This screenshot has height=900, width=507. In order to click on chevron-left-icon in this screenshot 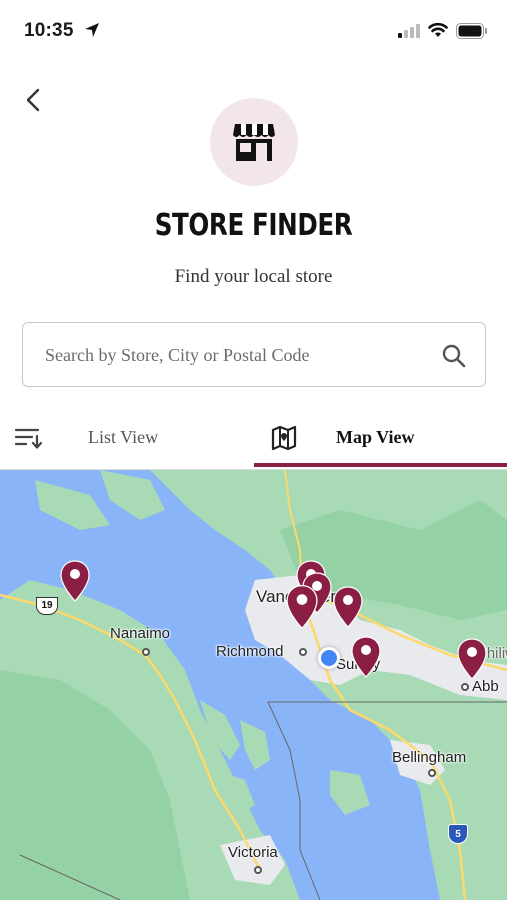, I will do `click(33, 100)`.